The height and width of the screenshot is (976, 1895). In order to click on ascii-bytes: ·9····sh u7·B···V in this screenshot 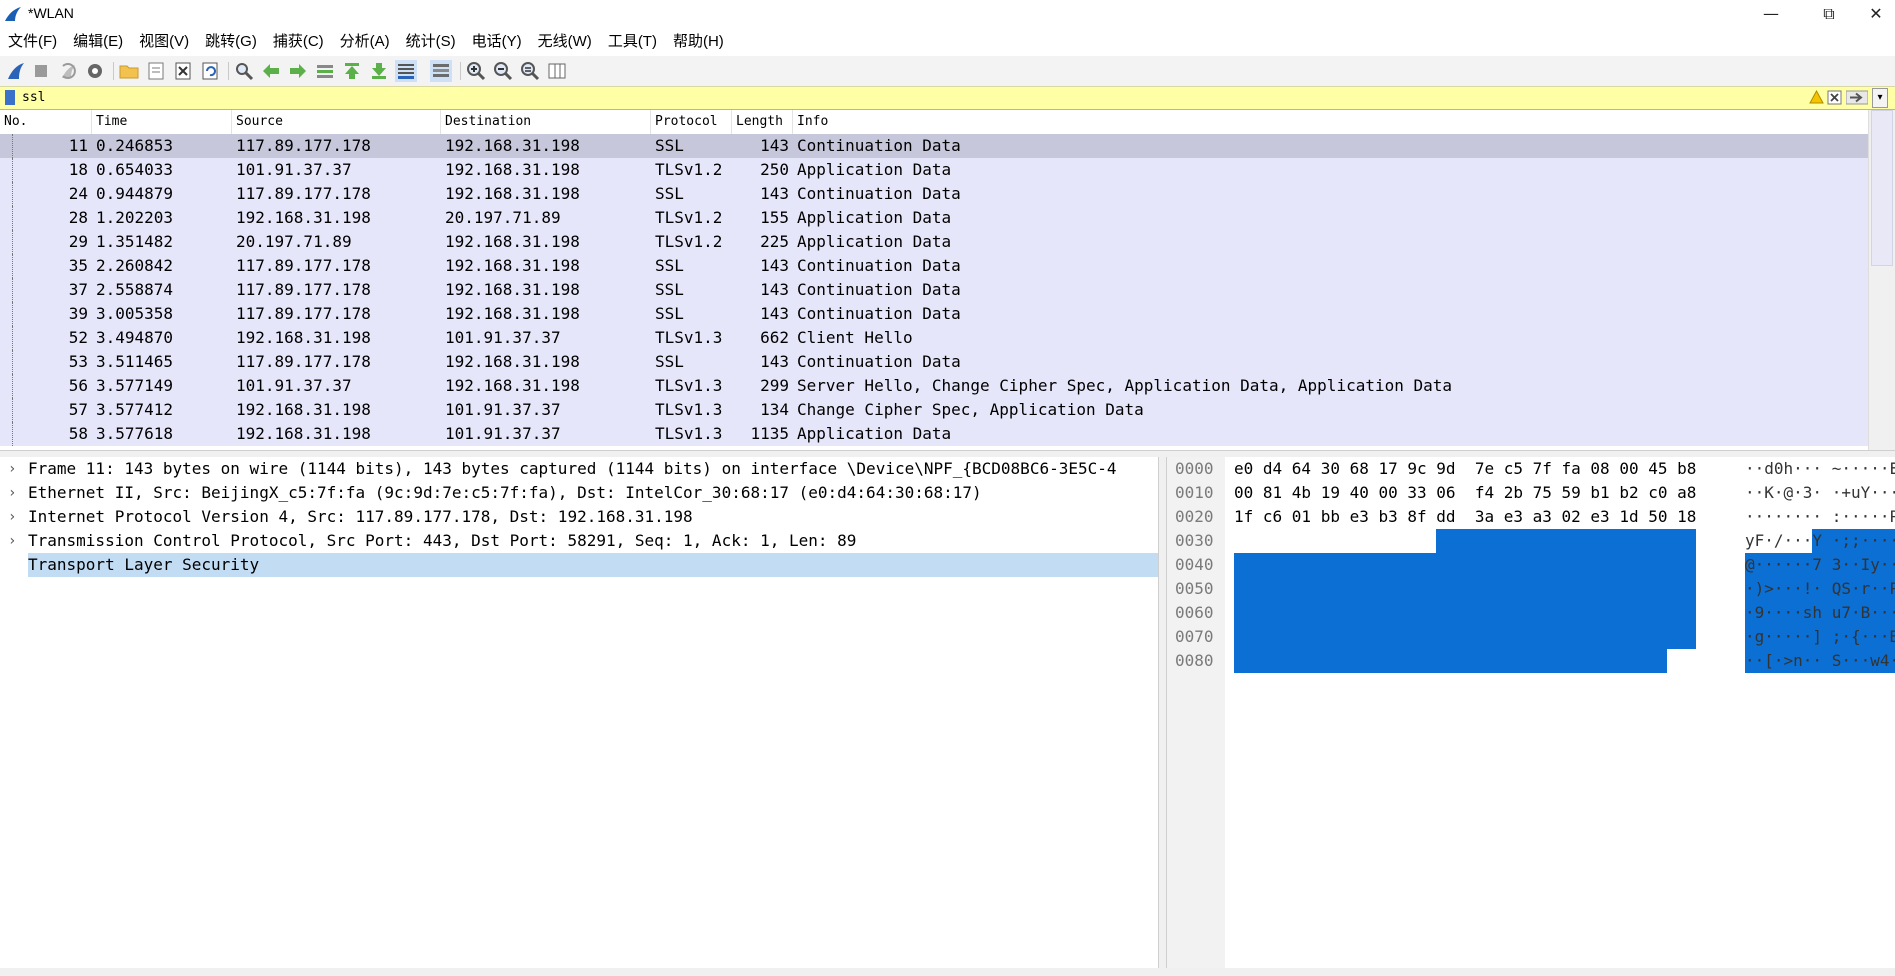, I will do `click(1820, 613)`.